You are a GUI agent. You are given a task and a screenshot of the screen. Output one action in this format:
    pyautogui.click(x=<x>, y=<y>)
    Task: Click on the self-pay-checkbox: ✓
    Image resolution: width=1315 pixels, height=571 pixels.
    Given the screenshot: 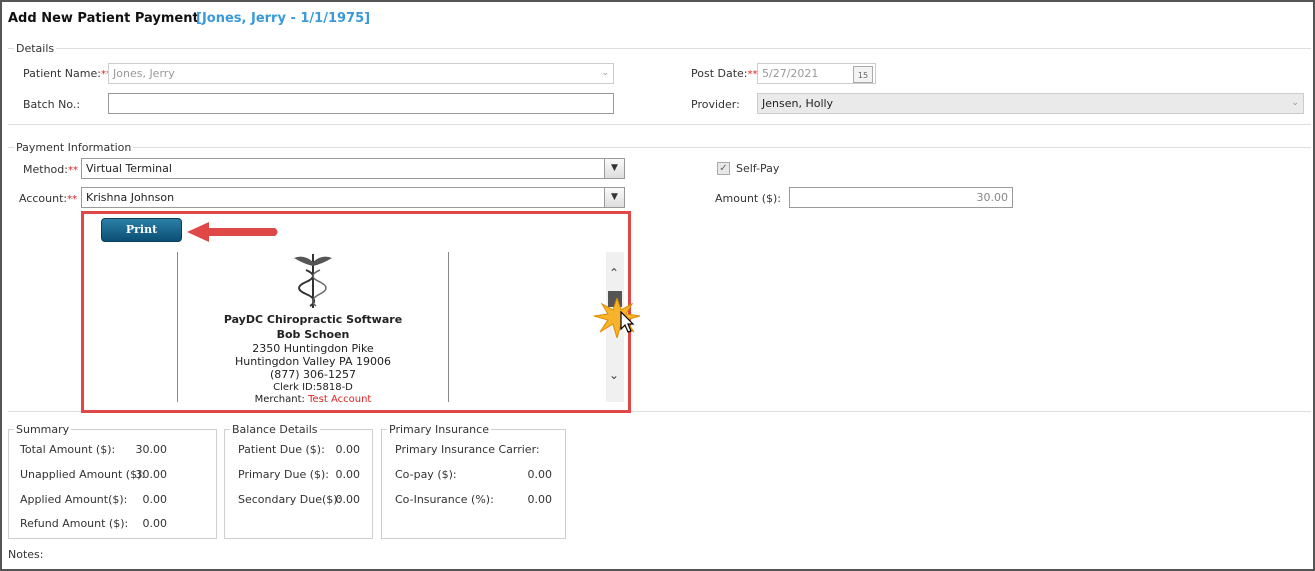 What is the action you would take?
    pyautogui.click(x=723, y=168)
    